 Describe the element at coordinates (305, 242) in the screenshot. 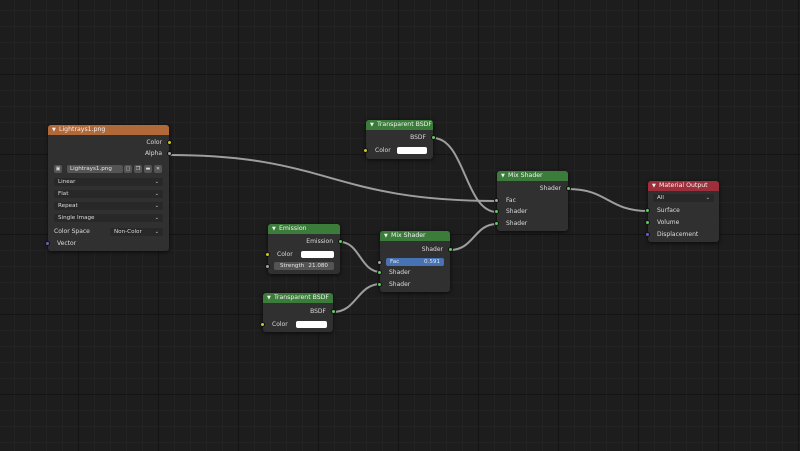

I see `emission-output-row: Emission` at that location.